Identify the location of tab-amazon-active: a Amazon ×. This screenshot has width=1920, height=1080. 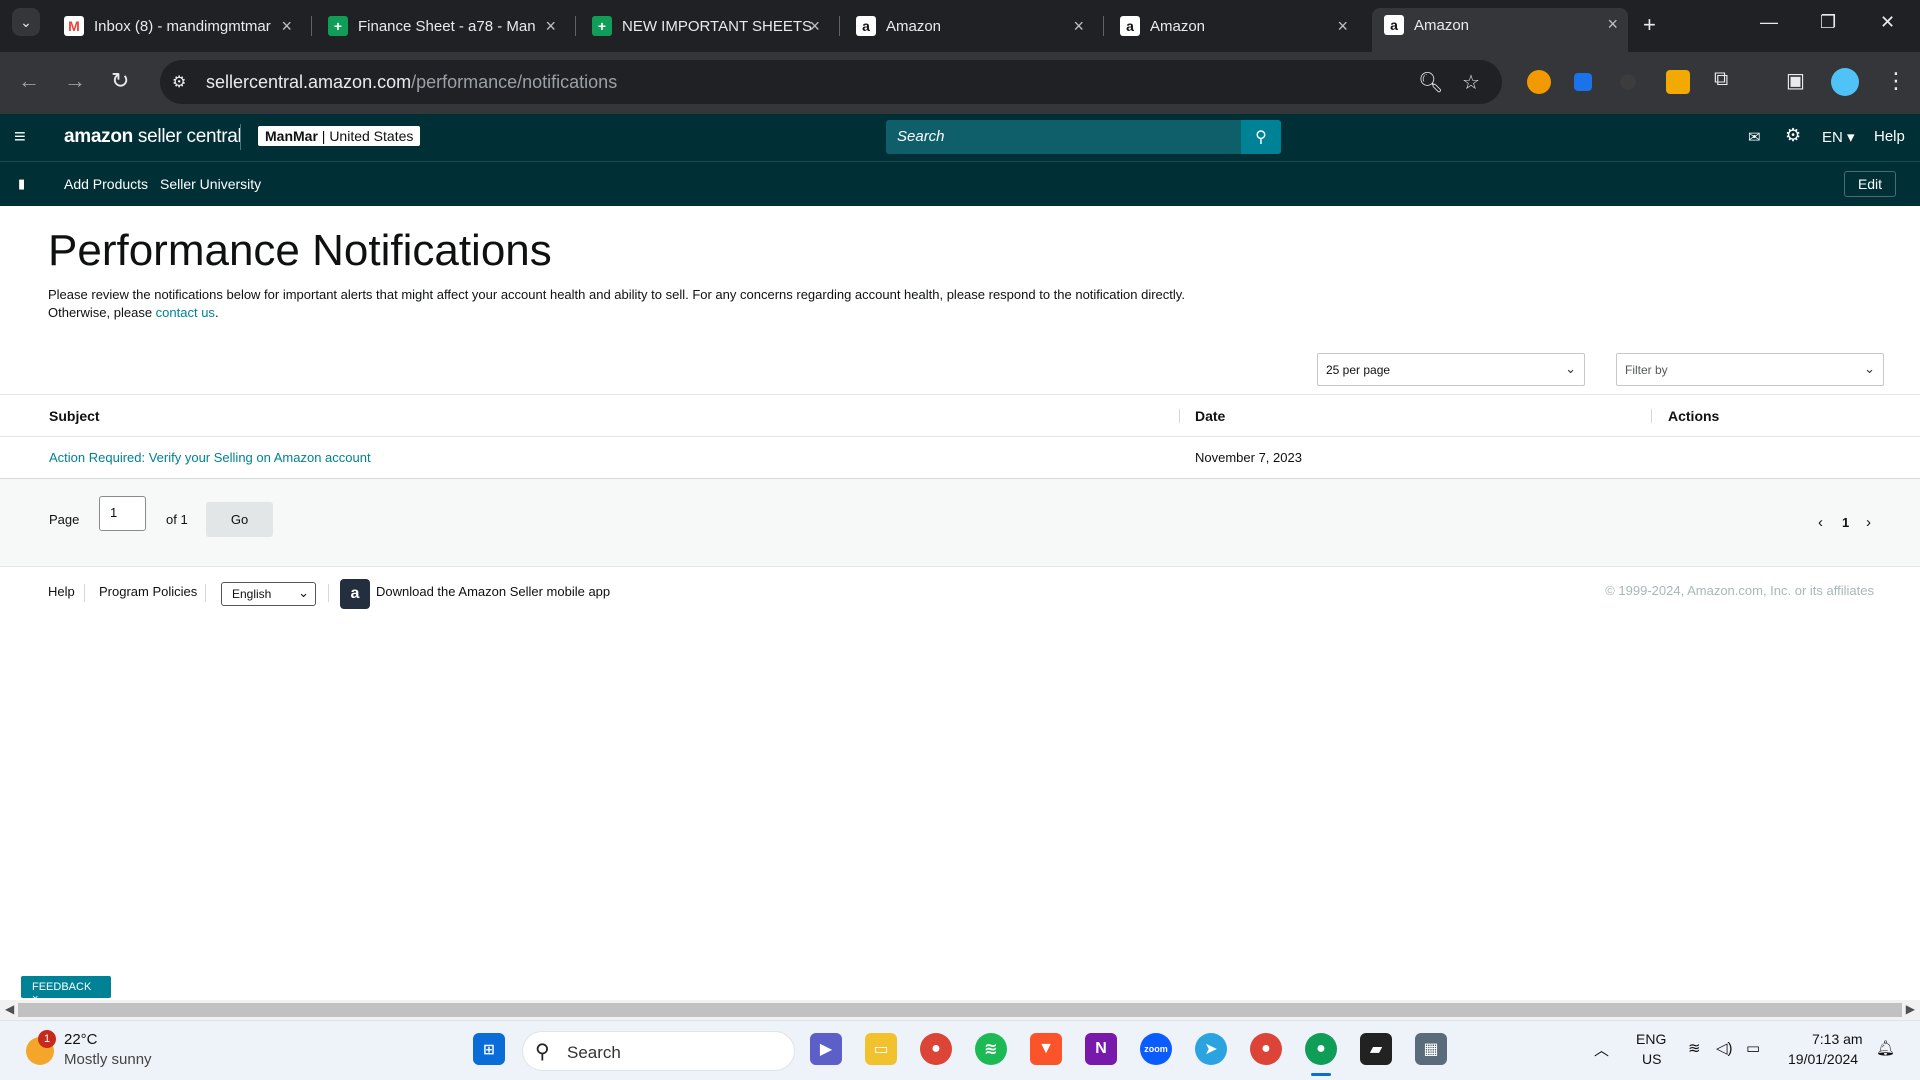
(1500, 30).